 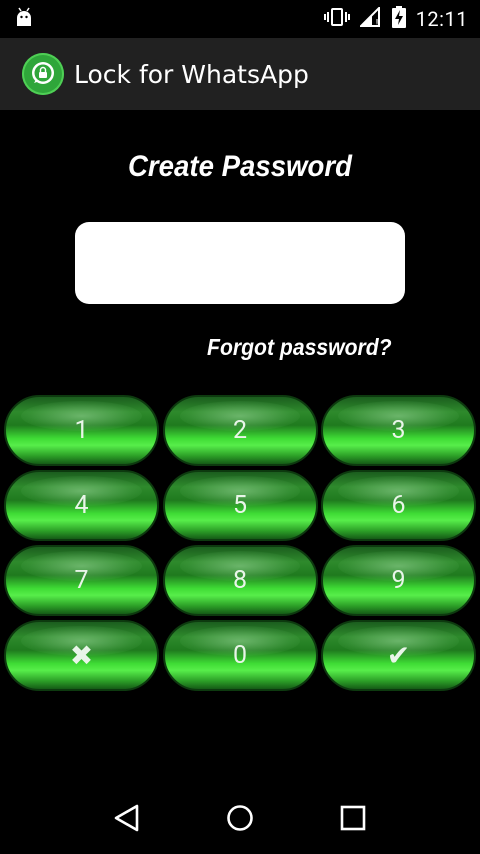 I want to click on key-label: 8, so click(x=240, y=580).